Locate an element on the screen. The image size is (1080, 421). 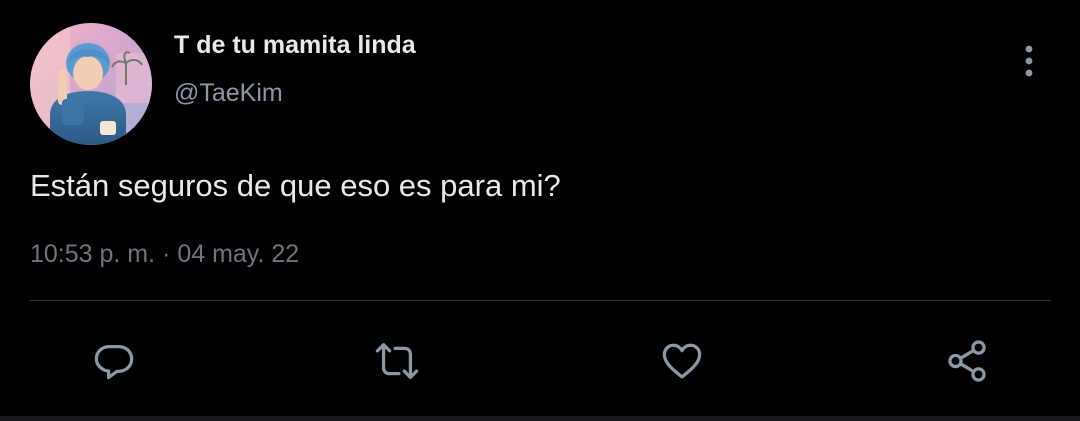
more-options-button is located at coordinates (1029, 61).